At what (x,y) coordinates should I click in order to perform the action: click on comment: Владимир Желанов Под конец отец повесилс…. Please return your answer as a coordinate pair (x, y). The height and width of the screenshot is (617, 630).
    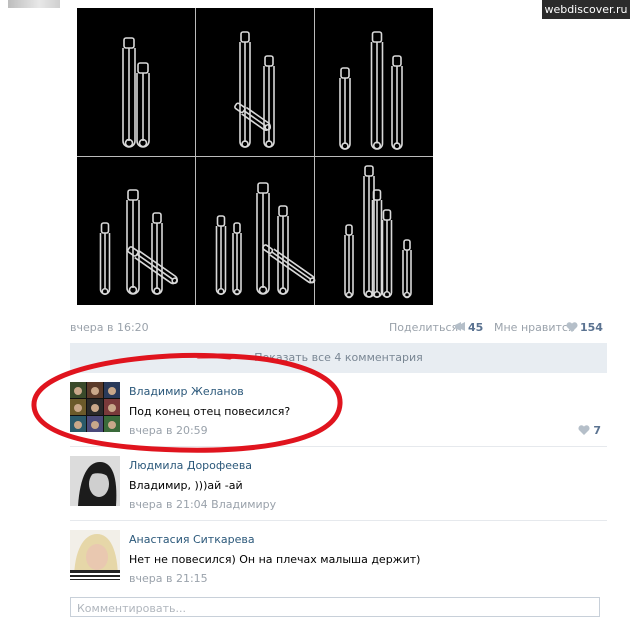
    Looking at the image, I should click on (338, 409).